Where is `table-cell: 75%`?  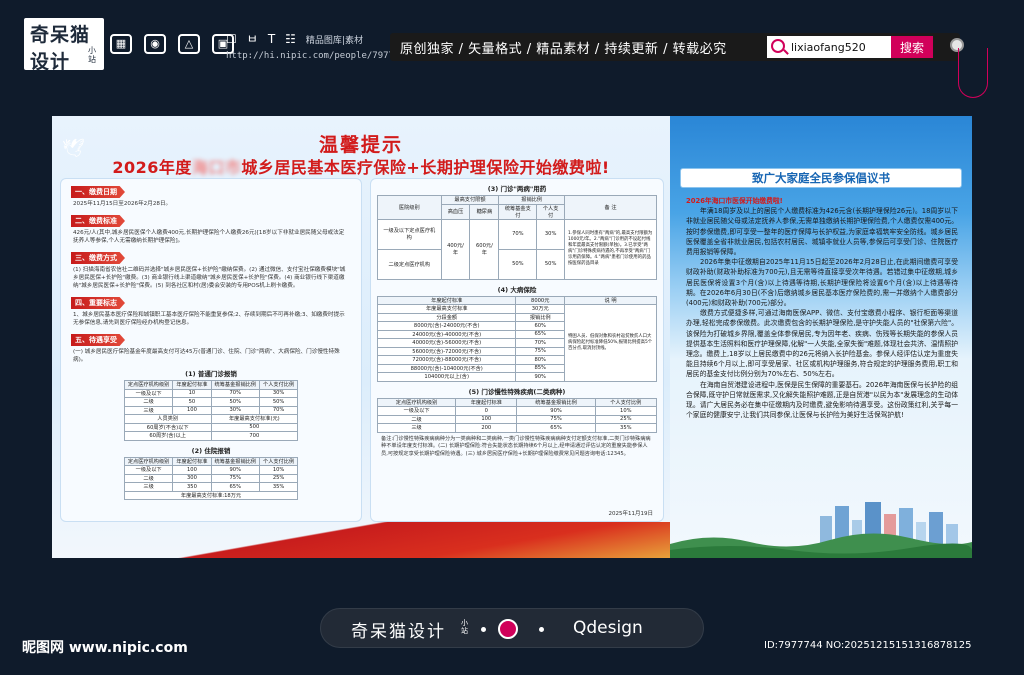
table-cell: 75% is located at coordinates (556, 419).